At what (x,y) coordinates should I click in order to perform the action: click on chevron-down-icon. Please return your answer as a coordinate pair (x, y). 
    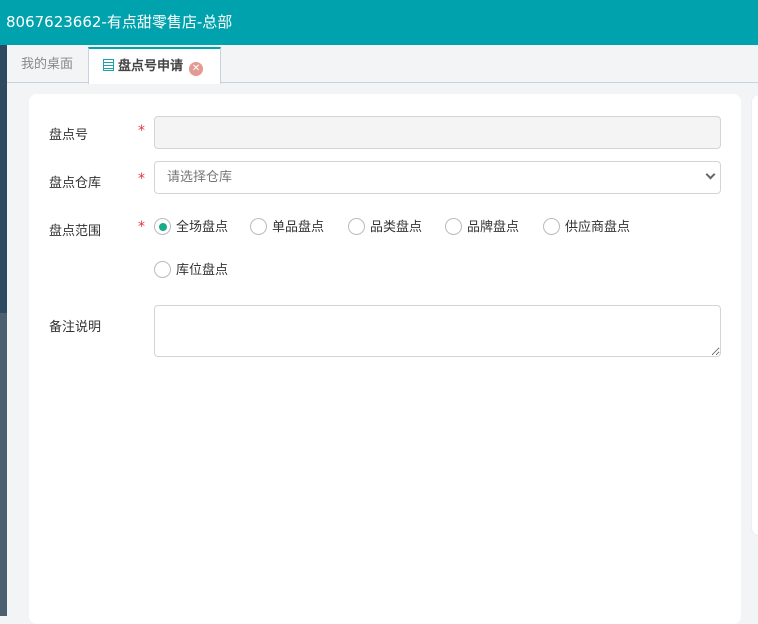
    Looking at the image, I should click on (710, 174).